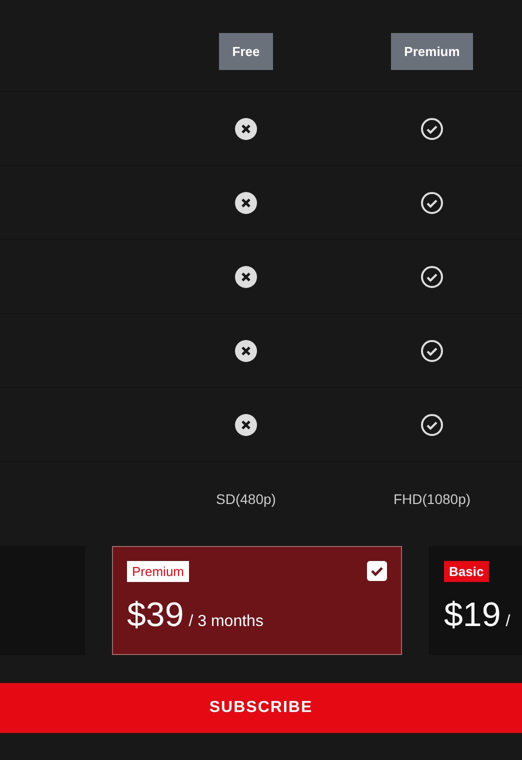  I want to click on quality-label: FHD(1080p), so click(432, 498).